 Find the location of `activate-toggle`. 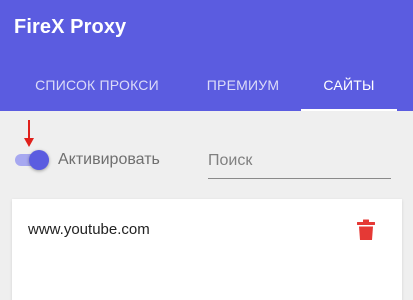

activate-toggle is located at coordinates (32, 160).